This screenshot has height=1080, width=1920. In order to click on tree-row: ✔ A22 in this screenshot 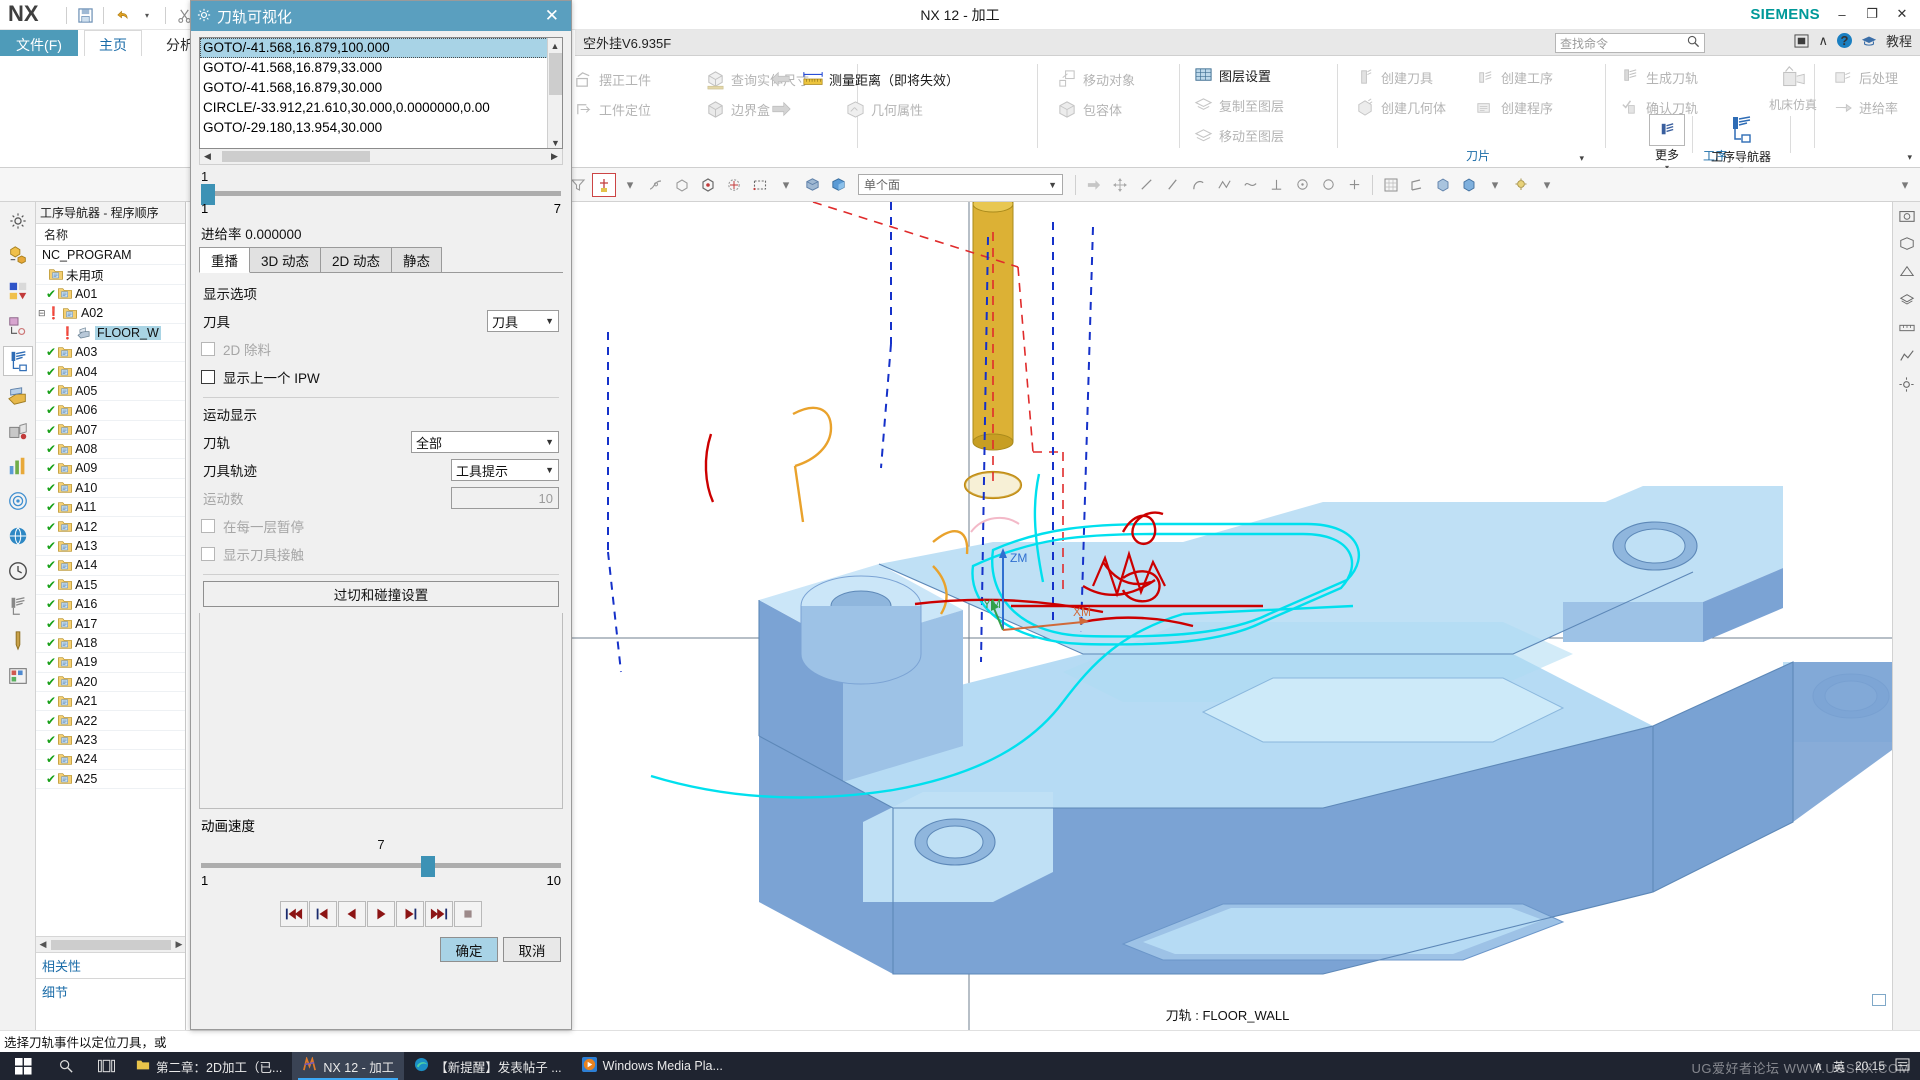, I will do `click(110, 721)`.